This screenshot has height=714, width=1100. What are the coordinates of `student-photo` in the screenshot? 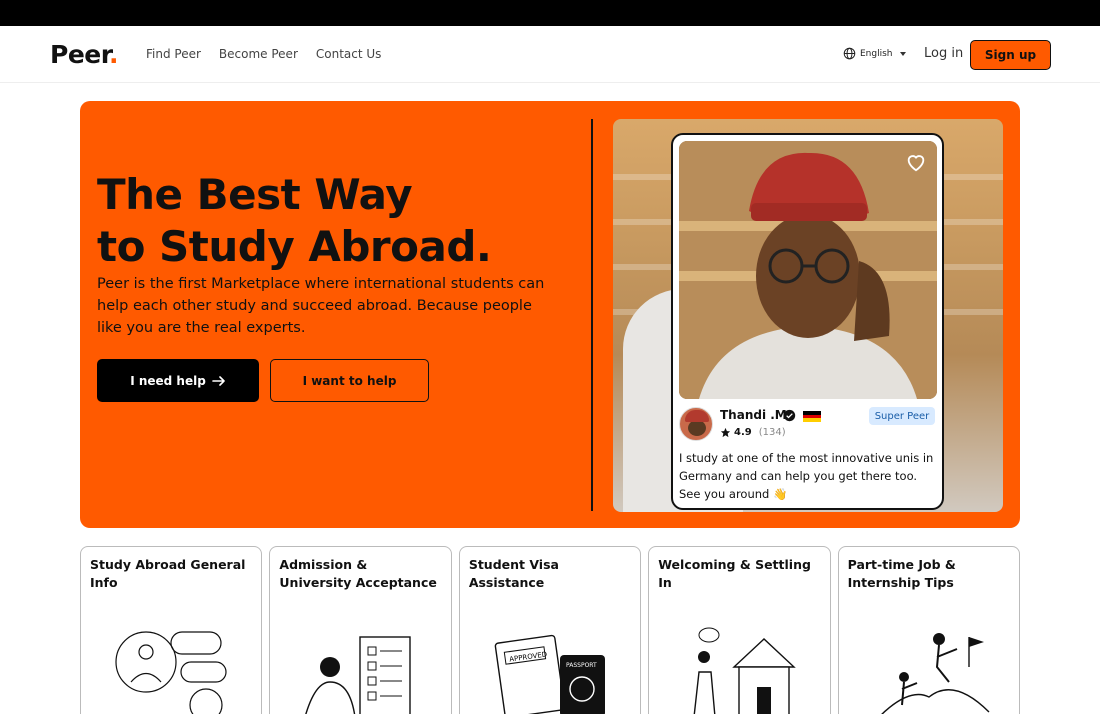 It's located at (808, 270).